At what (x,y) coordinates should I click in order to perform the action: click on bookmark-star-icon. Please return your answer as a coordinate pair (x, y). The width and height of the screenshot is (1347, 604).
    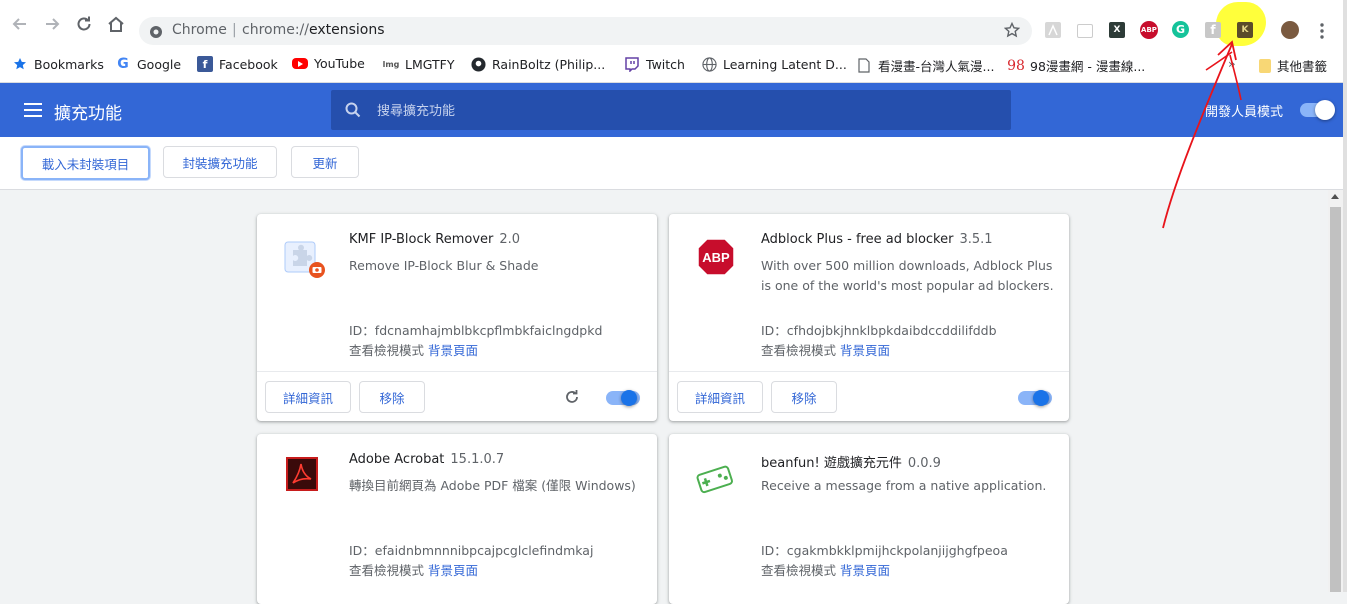
    Looking at the image, I should click on (1012, 31).